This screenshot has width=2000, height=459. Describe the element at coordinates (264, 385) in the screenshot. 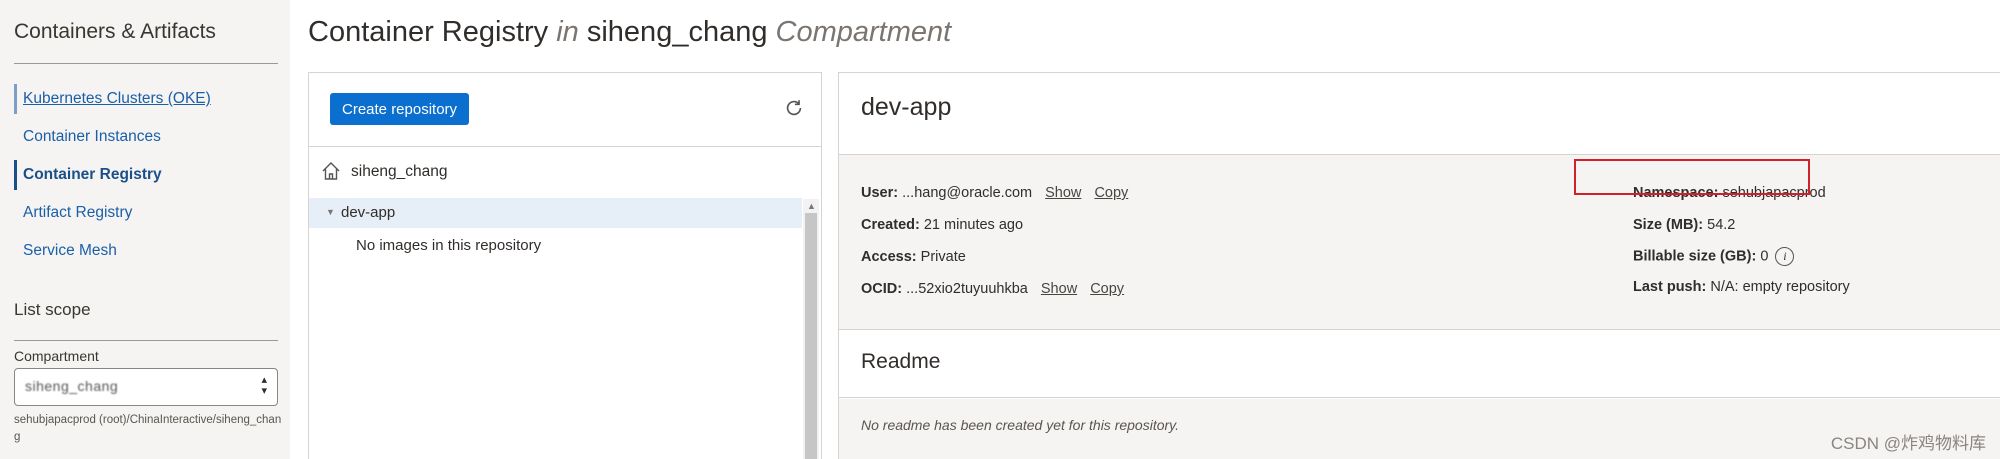

I see `chevron-up-down-icon: ▴ ▾` at that location.